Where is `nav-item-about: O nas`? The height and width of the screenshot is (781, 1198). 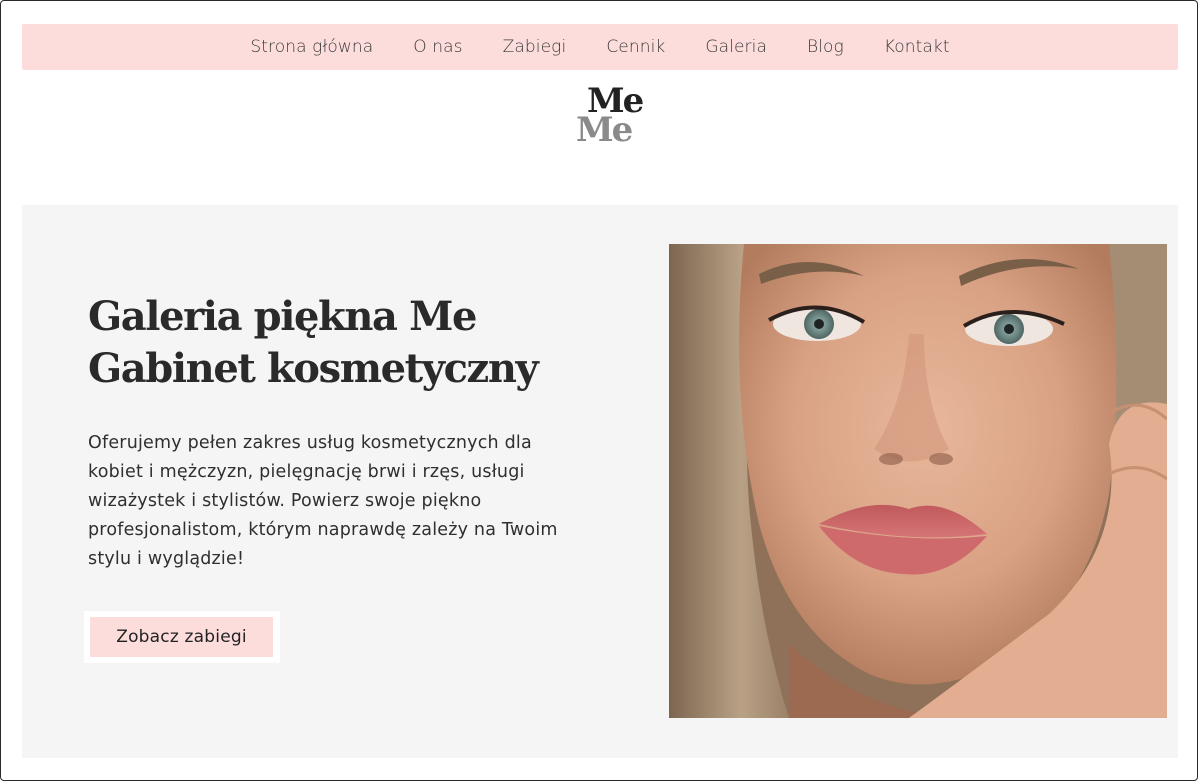 nav-item-about: O nas is located at coordinates (437, 47).